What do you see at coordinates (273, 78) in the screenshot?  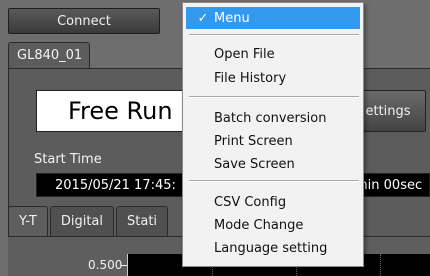 I see `menu-item-file-history: File History` at bounding box center [273, 78].